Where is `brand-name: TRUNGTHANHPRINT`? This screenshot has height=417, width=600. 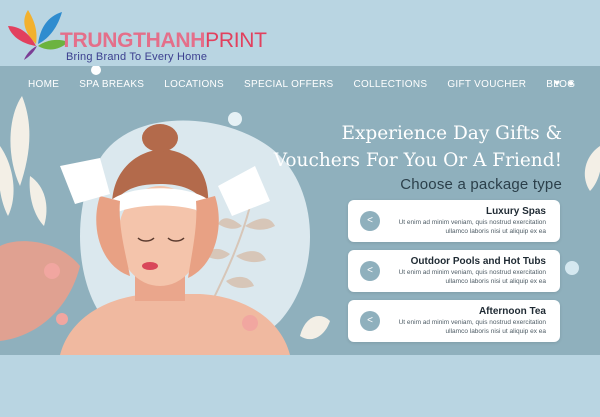
brand-name: TRUNGTHANHPRINT is located at coordinates (163, 40).